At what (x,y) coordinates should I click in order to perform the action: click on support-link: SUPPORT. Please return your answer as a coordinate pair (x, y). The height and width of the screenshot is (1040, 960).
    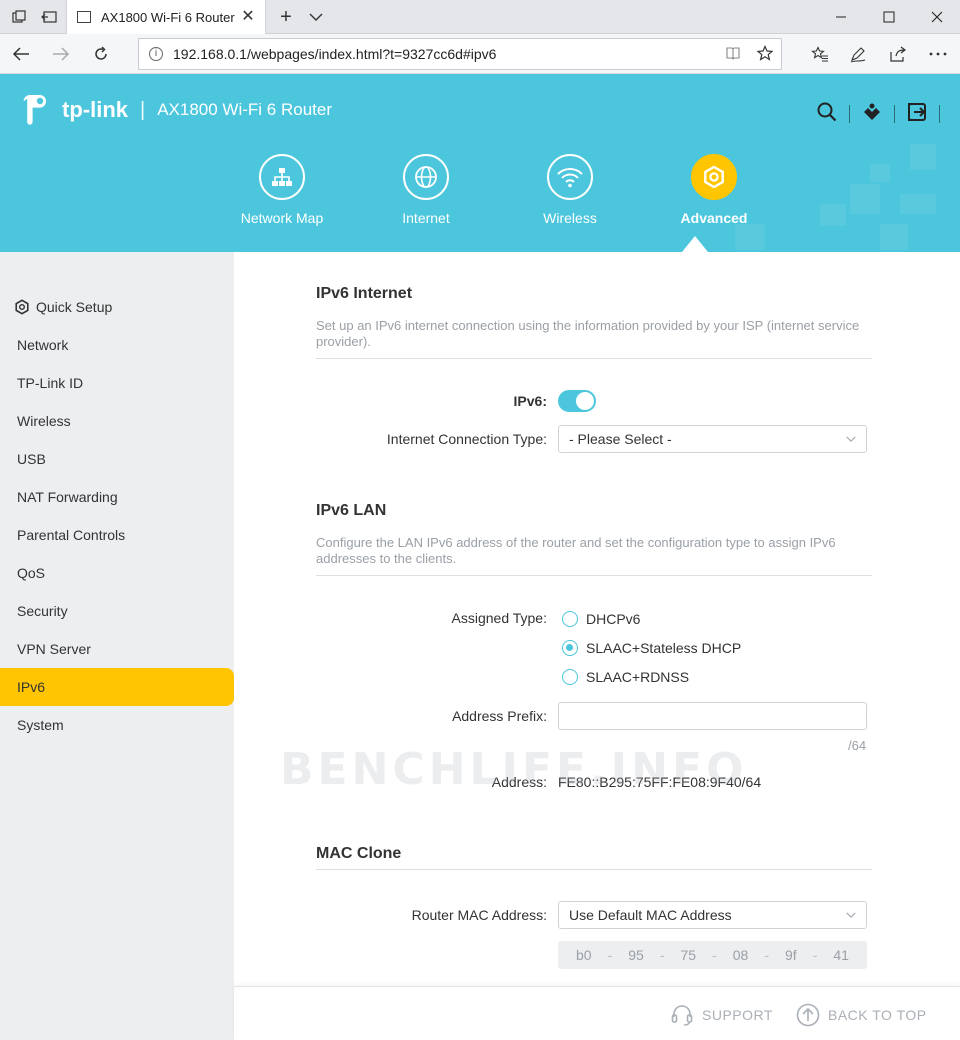
    Looking at the image, I should click on (721, 1015).